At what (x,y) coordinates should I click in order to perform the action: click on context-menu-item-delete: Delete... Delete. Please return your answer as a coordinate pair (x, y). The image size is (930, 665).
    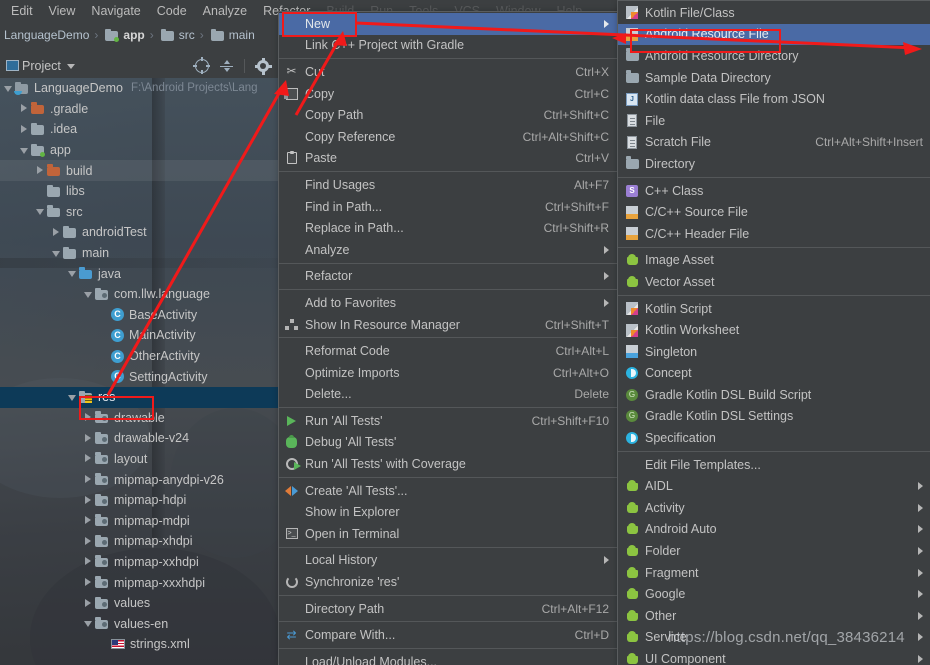
    Looking at the image, I should click on (448, 395).